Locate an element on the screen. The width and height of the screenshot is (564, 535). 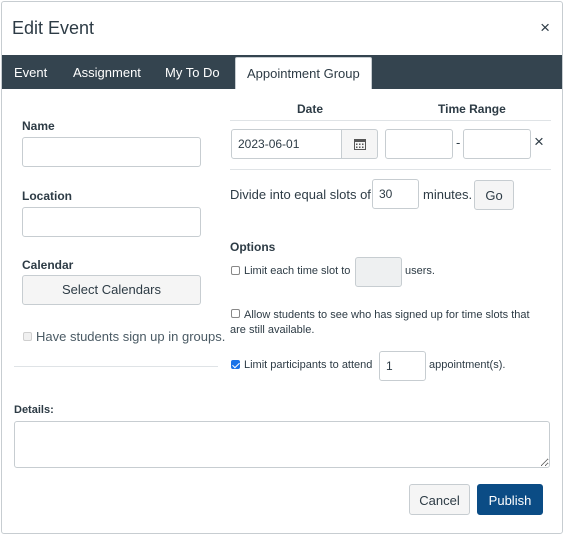
limit-slot-users-label: users. is located at coordinates (420, 271).